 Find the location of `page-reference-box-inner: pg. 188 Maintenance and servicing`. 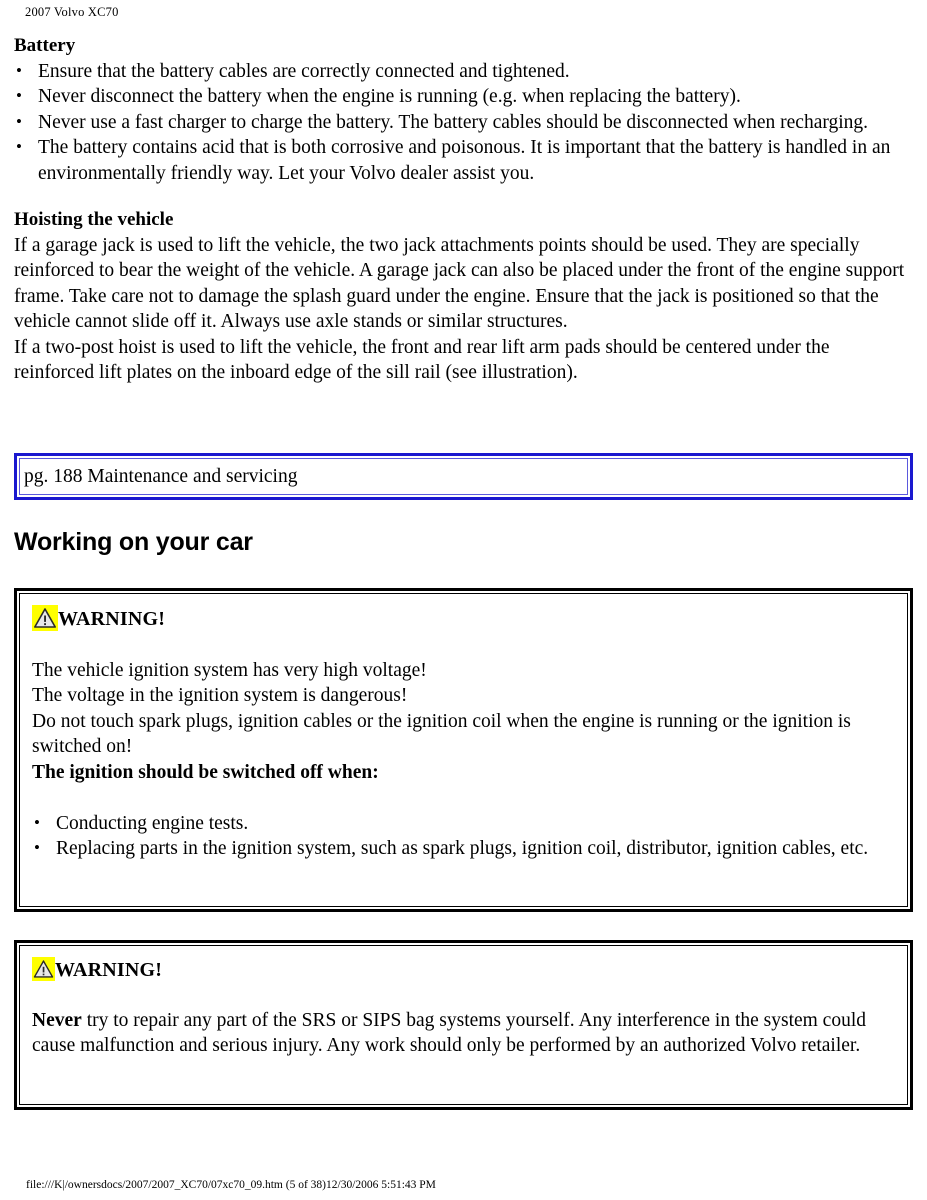

page-reference-box-inner: pg. 188 Maintenance and servicing is located at coordinates (463, 476).